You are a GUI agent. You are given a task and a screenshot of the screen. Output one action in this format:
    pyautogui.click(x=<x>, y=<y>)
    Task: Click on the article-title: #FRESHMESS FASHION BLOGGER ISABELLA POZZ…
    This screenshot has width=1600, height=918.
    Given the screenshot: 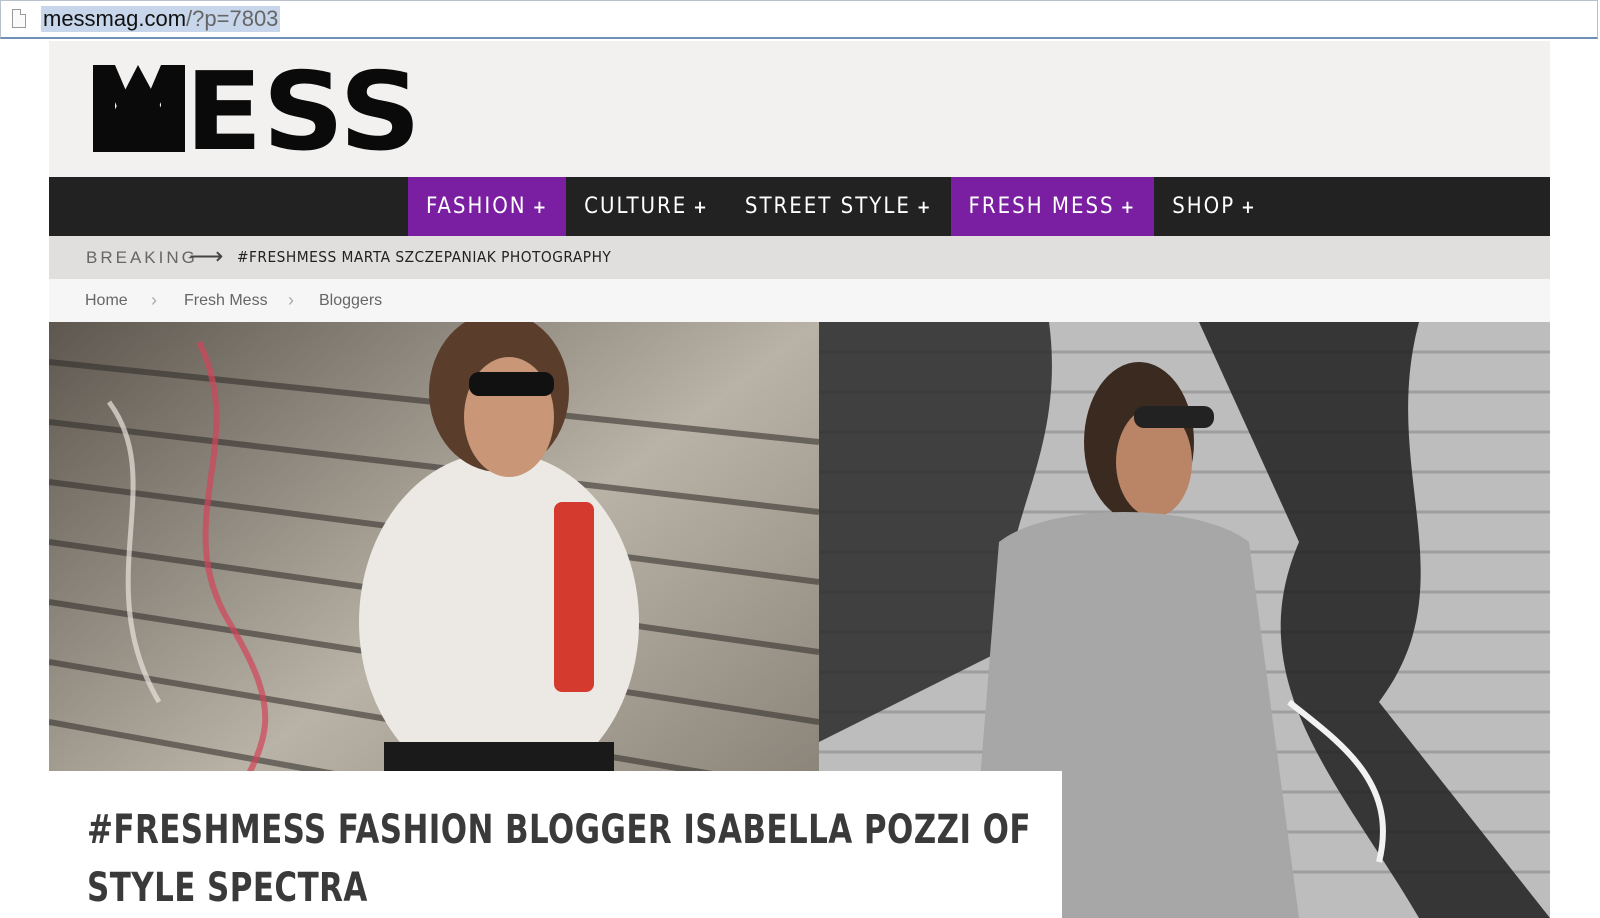 What is the action you would take?
    pyautogui.click(x=559, y=859)
    